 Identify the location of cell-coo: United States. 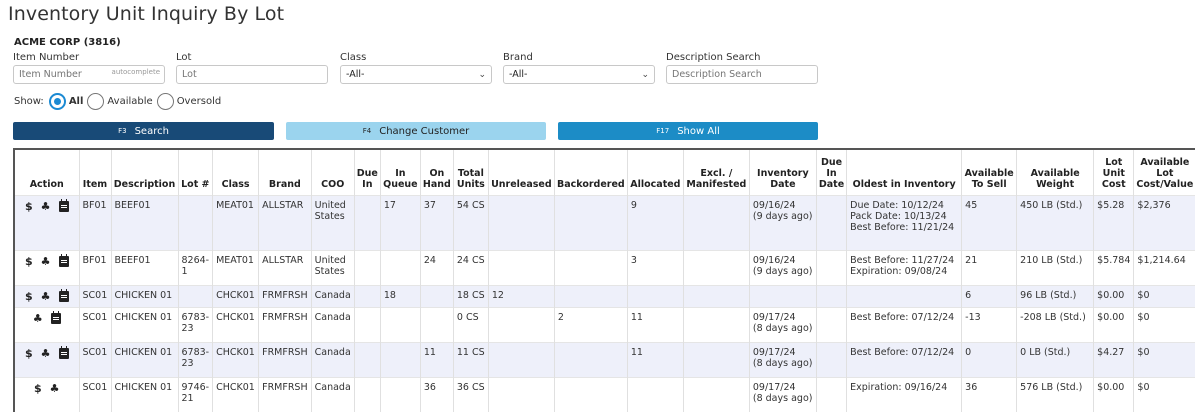
(332, 267).